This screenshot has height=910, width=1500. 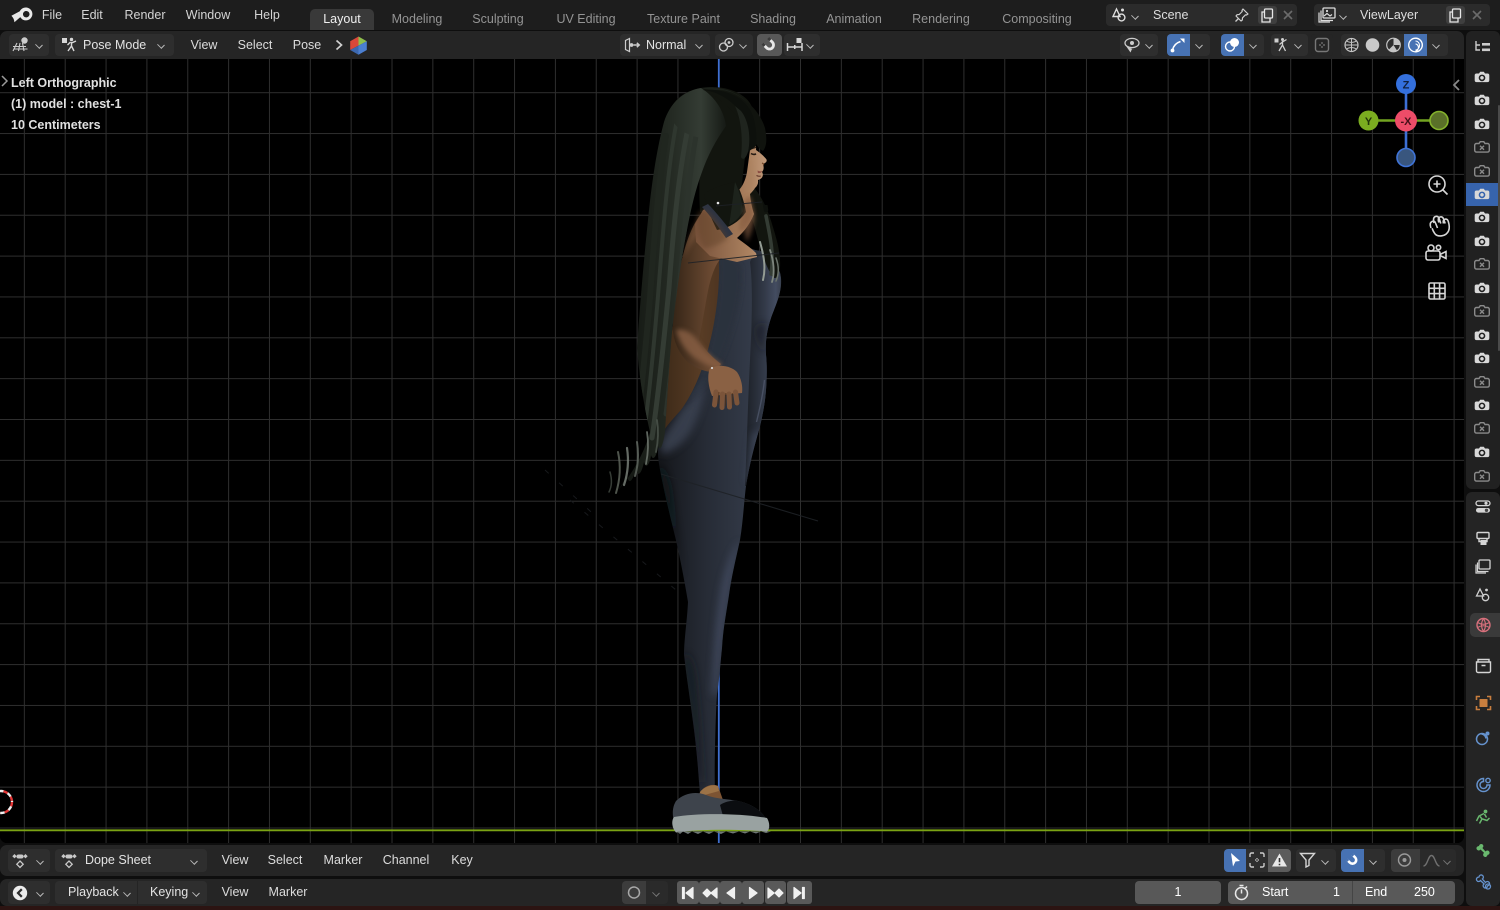 I want to click on svg-text: Y, so click(x=1369, y=122).